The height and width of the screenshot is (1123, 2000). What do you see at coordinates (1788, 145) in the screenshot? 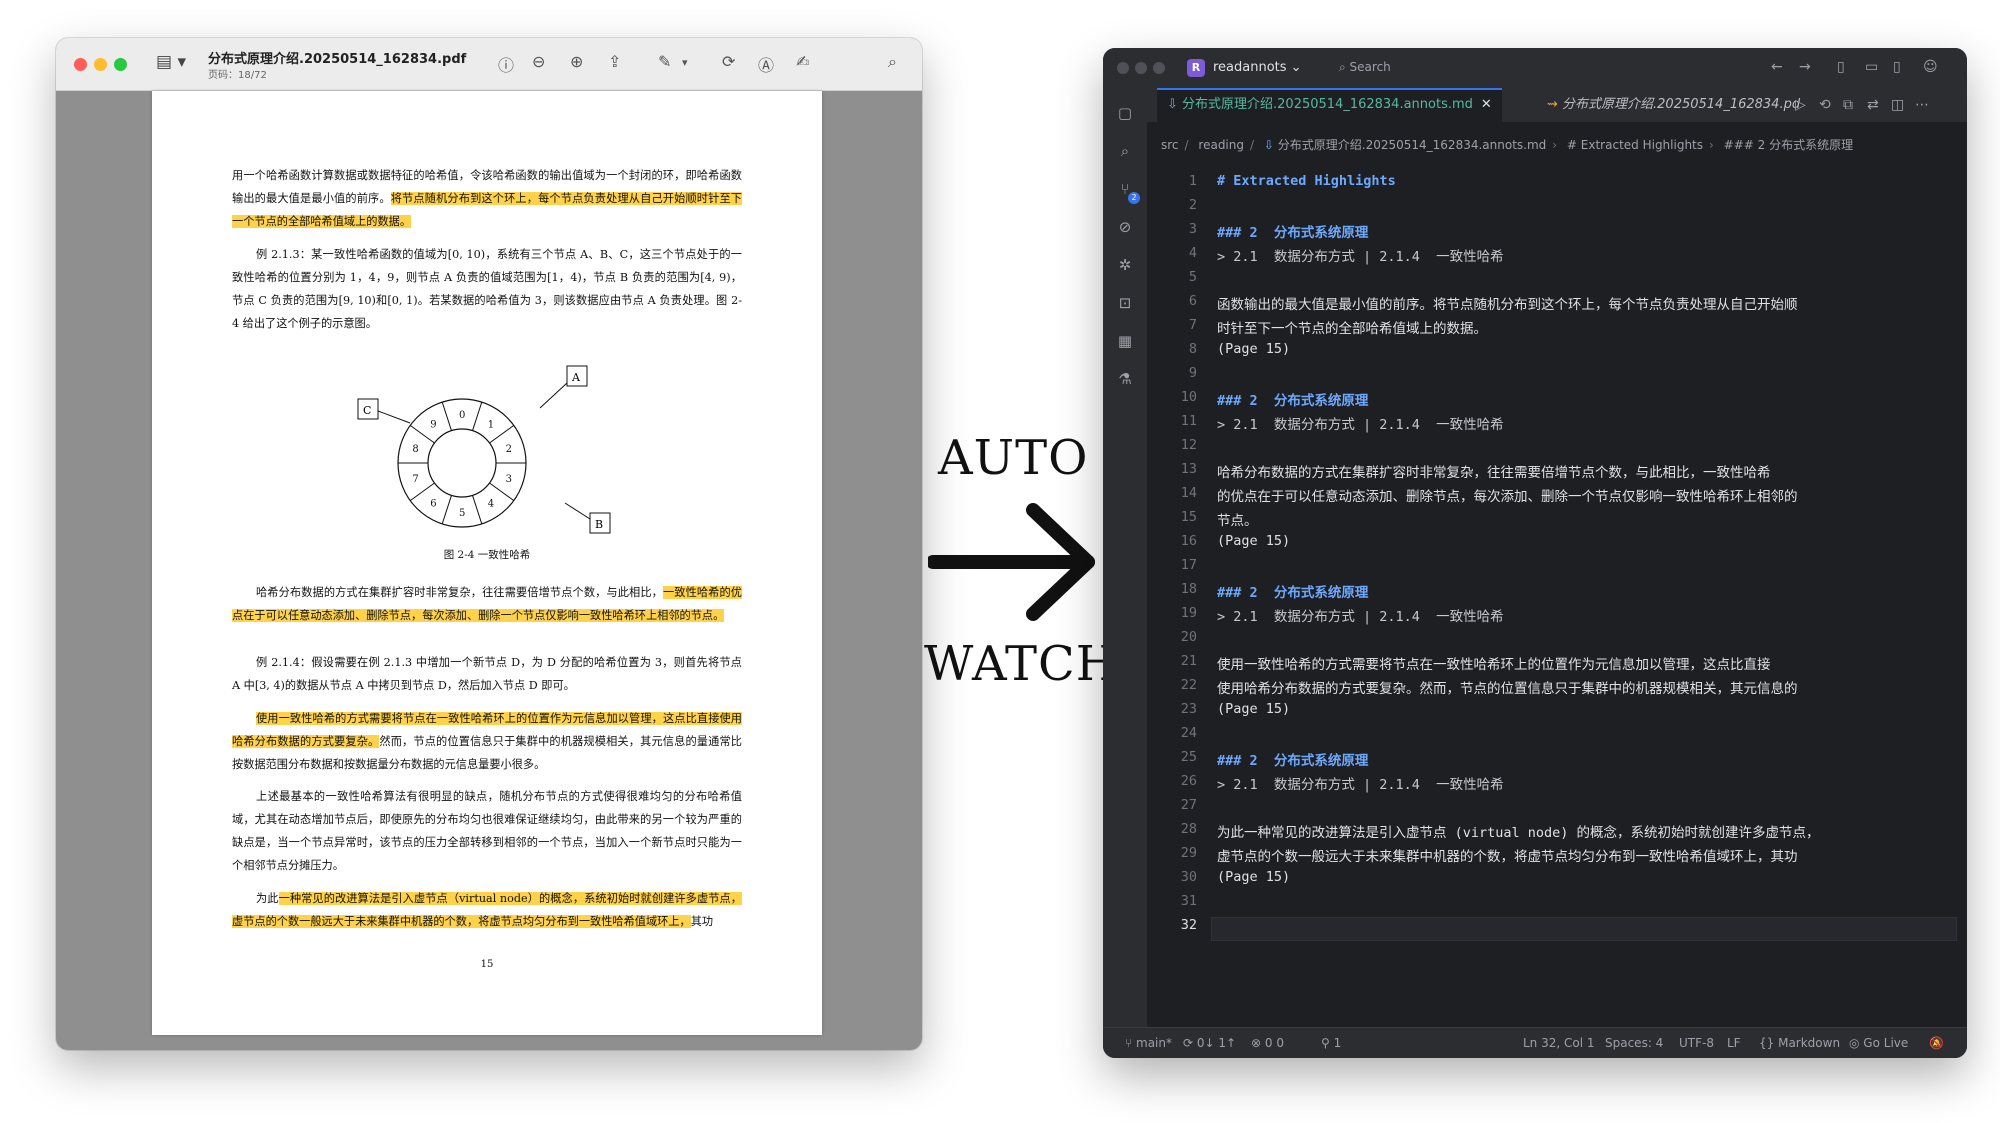
I see `breadcrumb-item: ### 2 分布式系统原理` at bounding box center [1788, 145].